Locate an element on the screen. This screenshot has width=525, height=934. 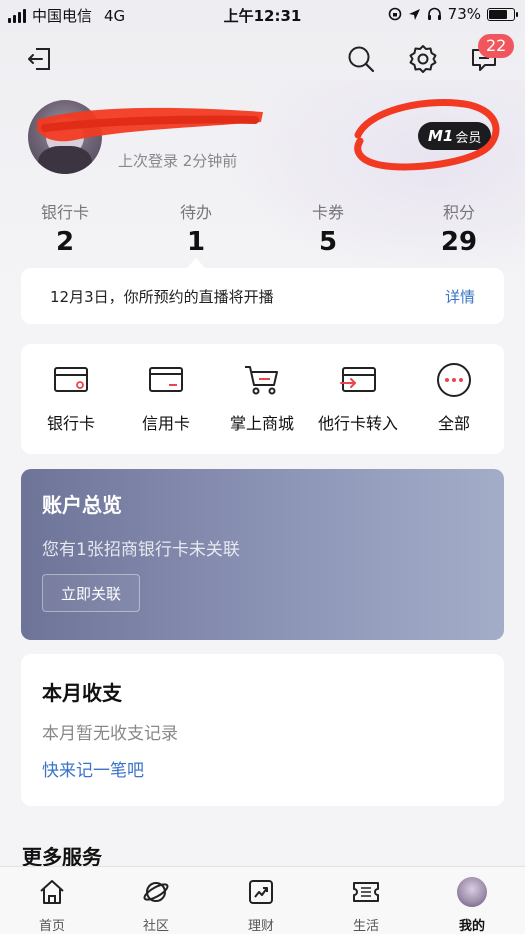
tab-label: 我的 is located at coordinates (471, 926).